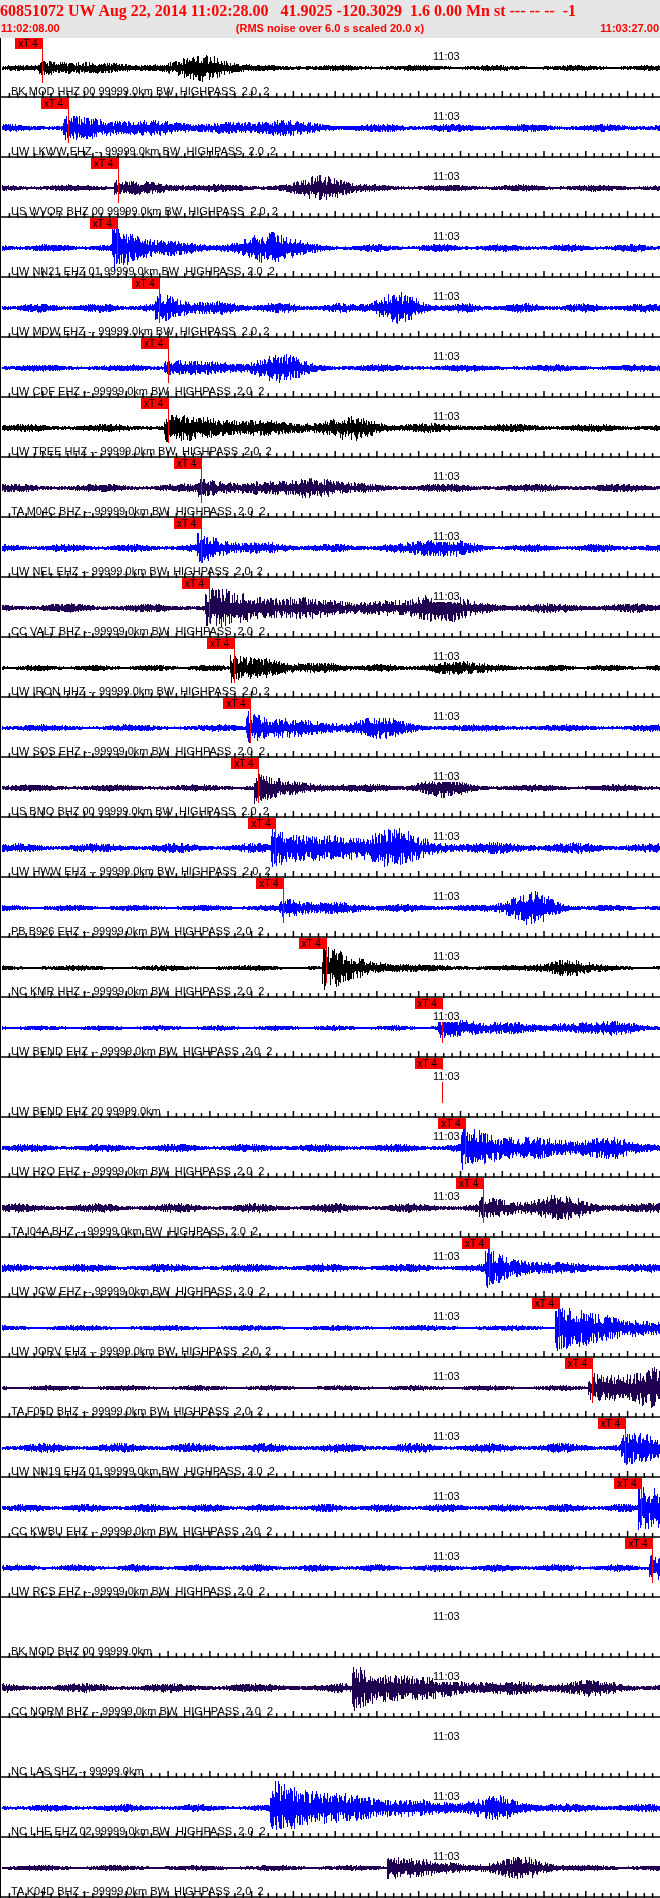 The image size is (660, 1898). I want to click on channel-label: BK MOD BHZ 00 99999.0km, so click(82, 1651).